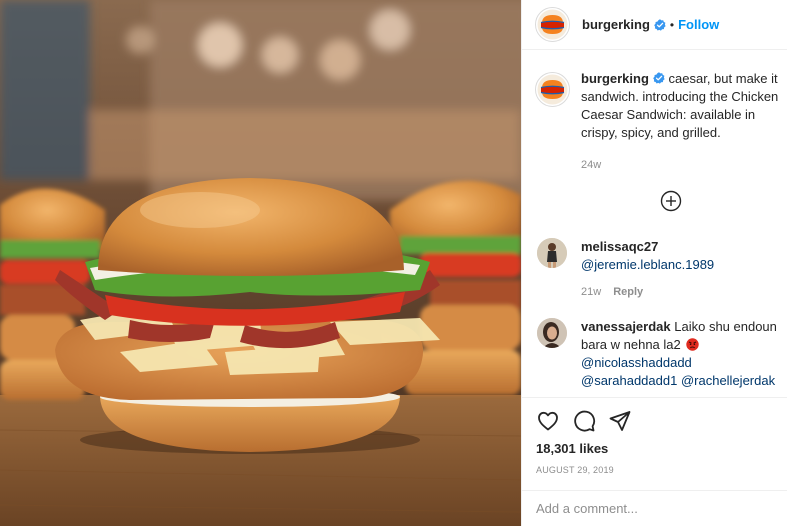 The width and height of the screenshot is (787, 526). Describe the element at coordinates (626, 326) in the screenshot. I see `comment-username: vanessajerdak` at that location.